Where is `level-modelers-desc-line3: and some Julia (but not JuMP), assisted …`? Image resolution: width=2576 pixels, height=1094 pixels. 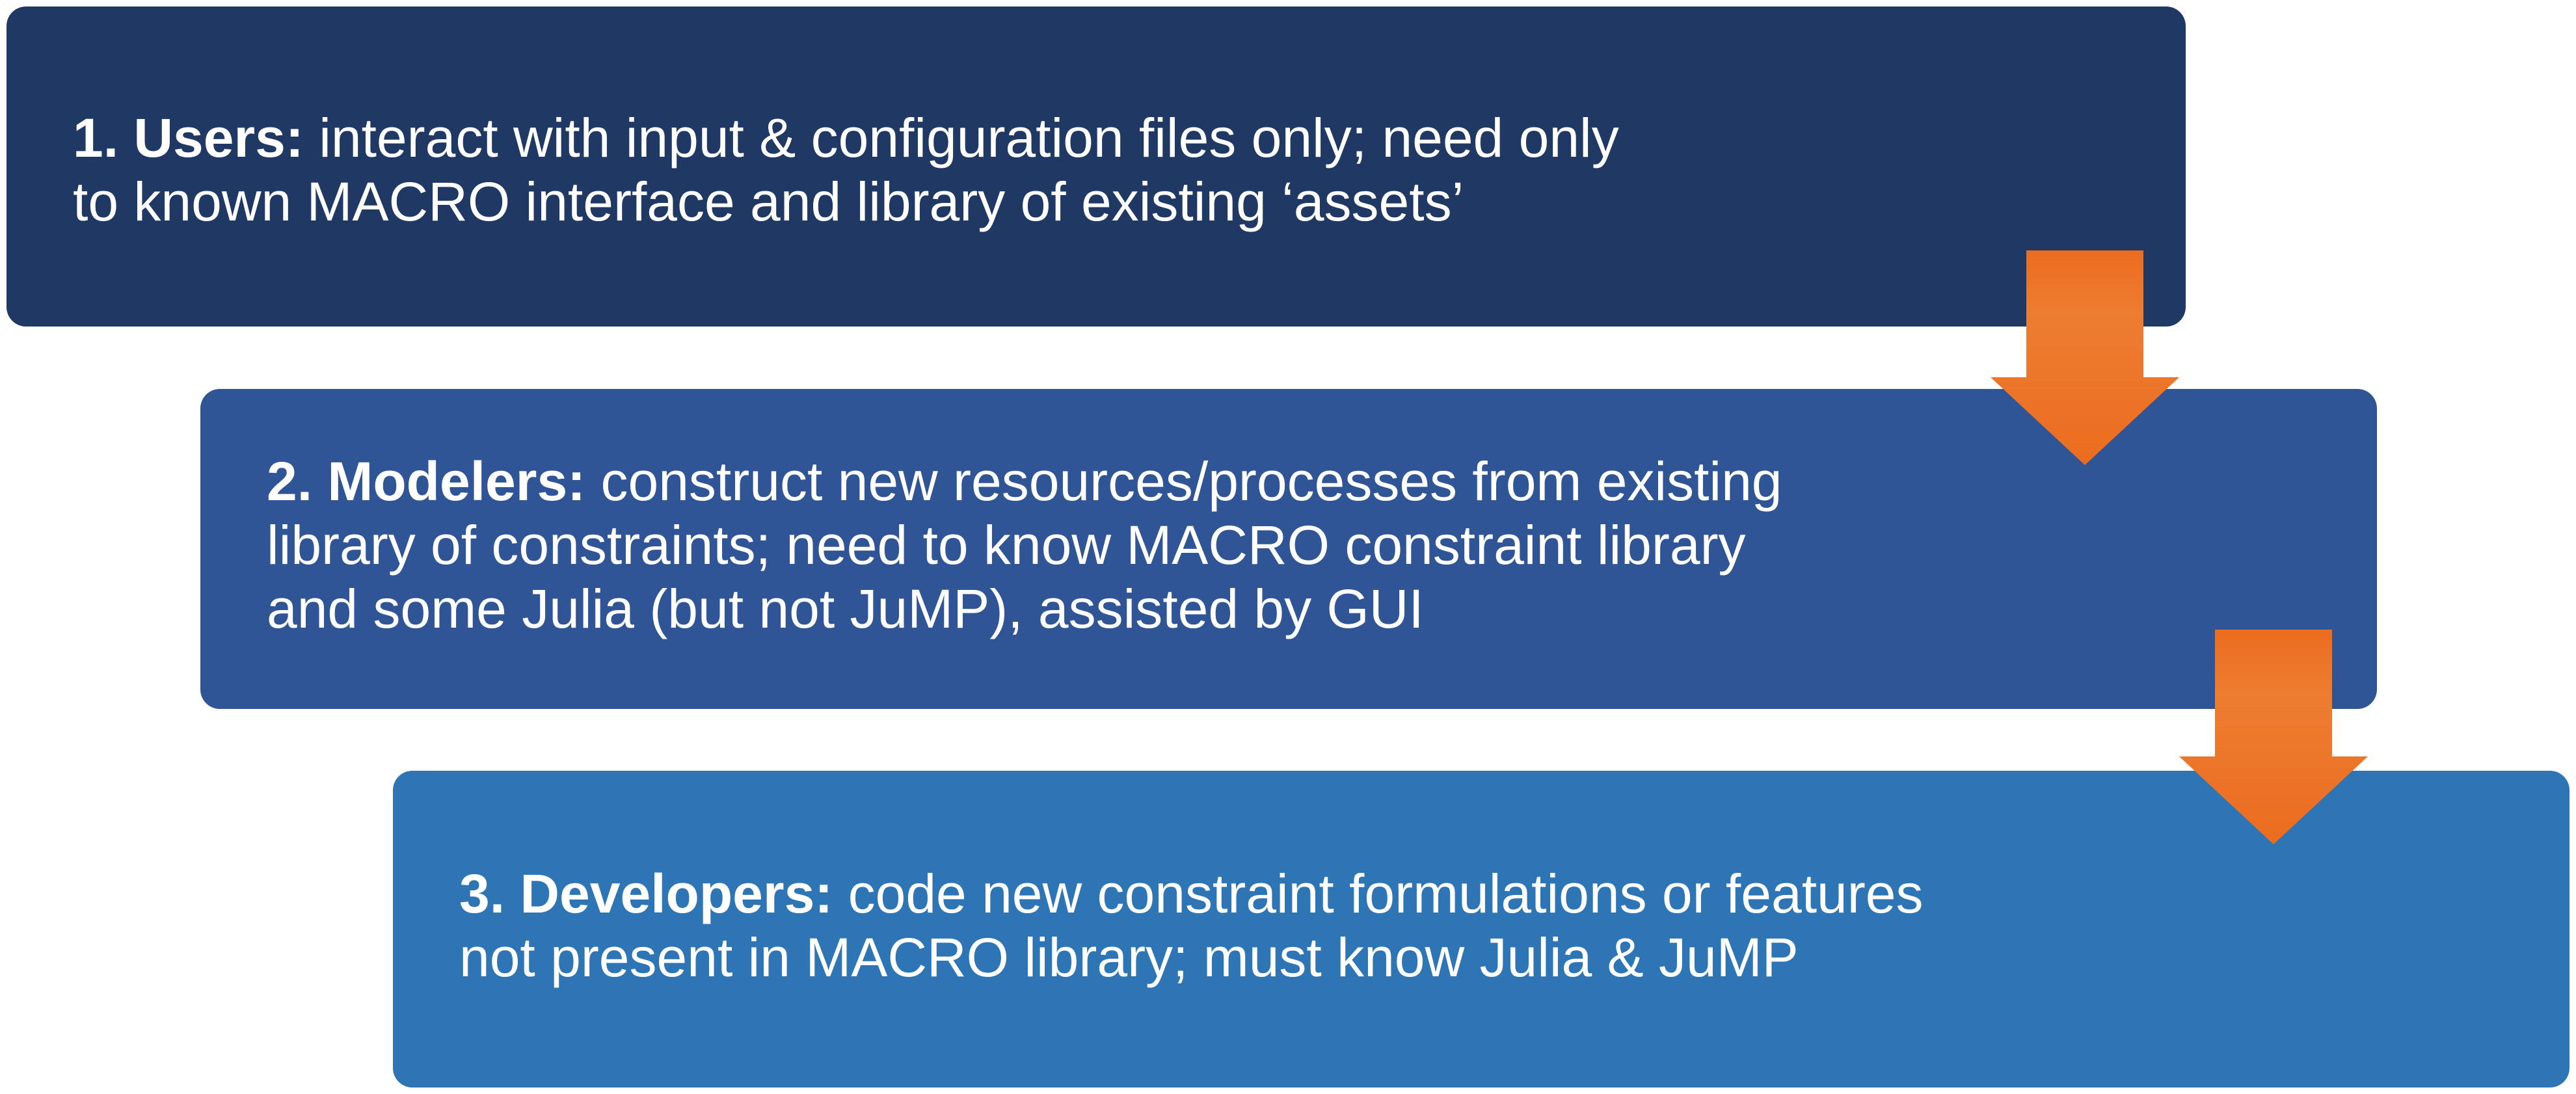 level-modelers-desc-line3: and some Julia (but not JuMP), assisted … is located at coordinates (845, 608).